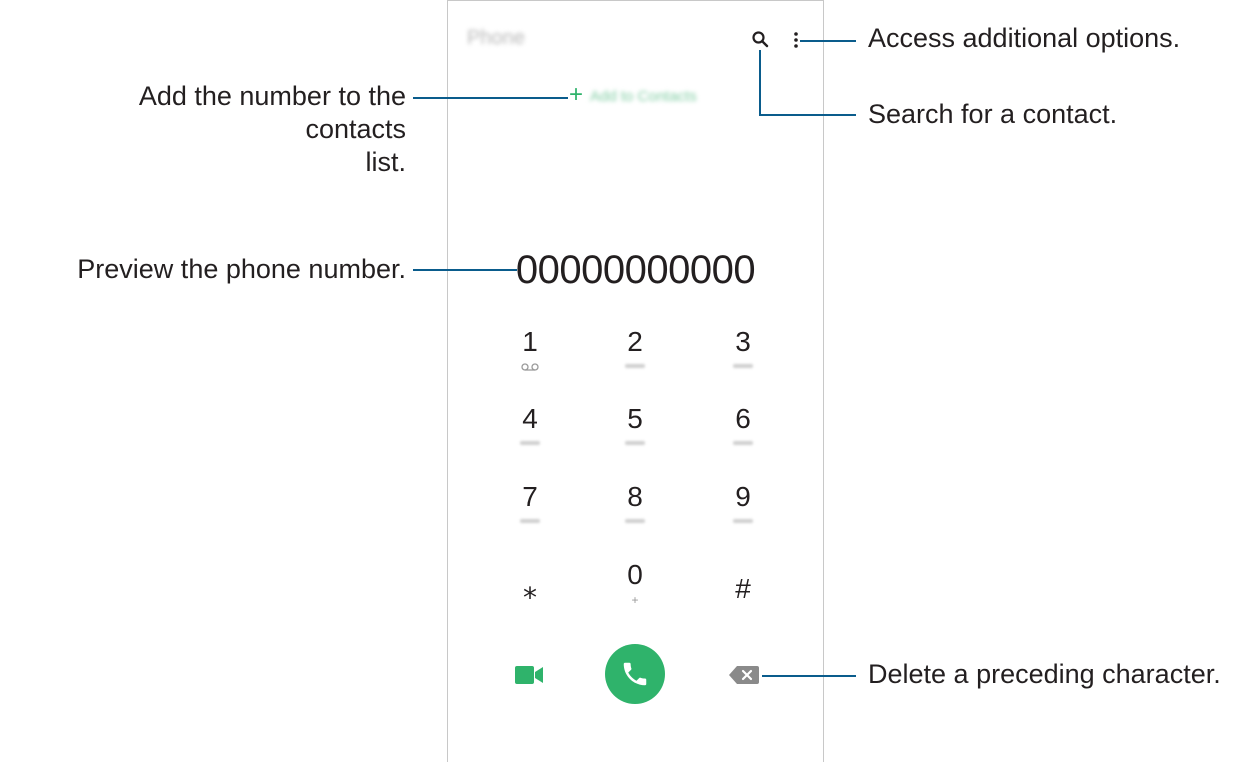 The width and height of the screenshot is (1237, 762). I want to click on key-7: 7, so click(530, 502).